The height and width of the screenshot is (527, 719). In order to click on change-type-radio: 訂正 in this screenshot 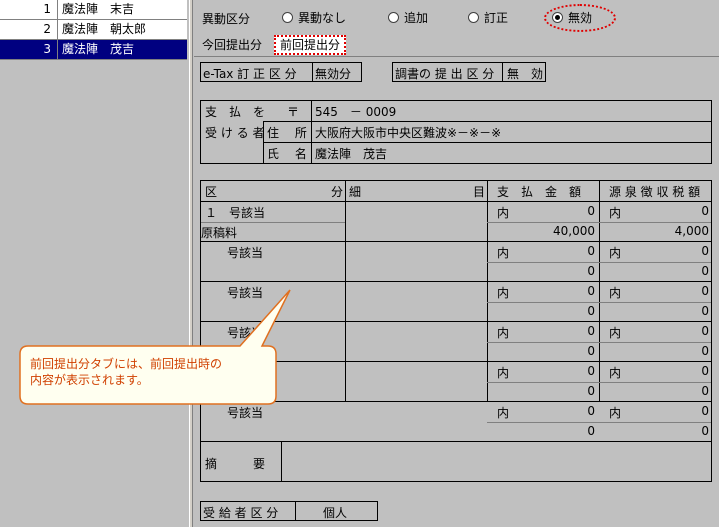, I will do `click(488, 17)`.